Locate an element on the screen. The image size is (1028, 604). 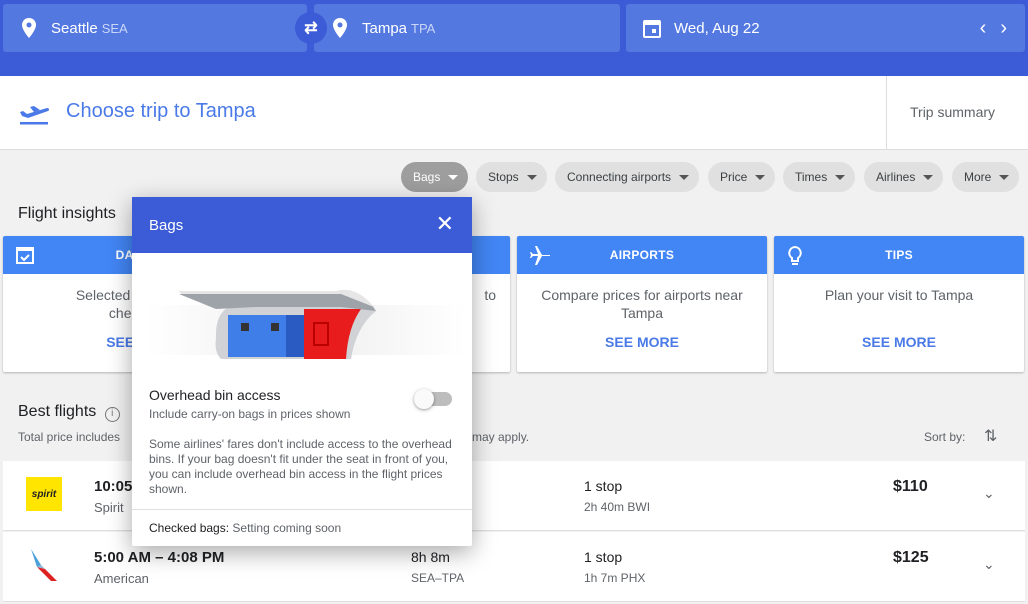
price: $110 is located at coordinates (910, 486).